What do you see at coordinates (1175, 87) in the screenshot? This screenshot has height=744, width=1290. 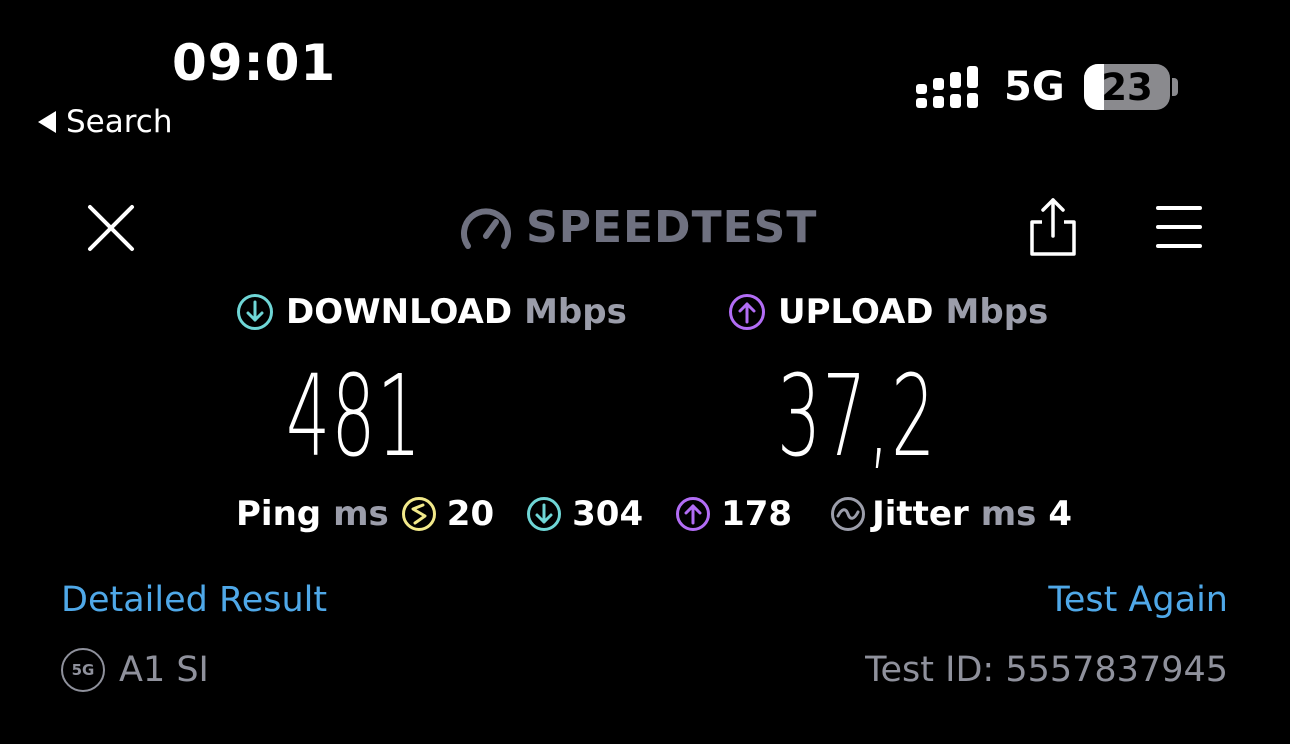 I see `battery-terminal` at bounding box center [1175, 87].